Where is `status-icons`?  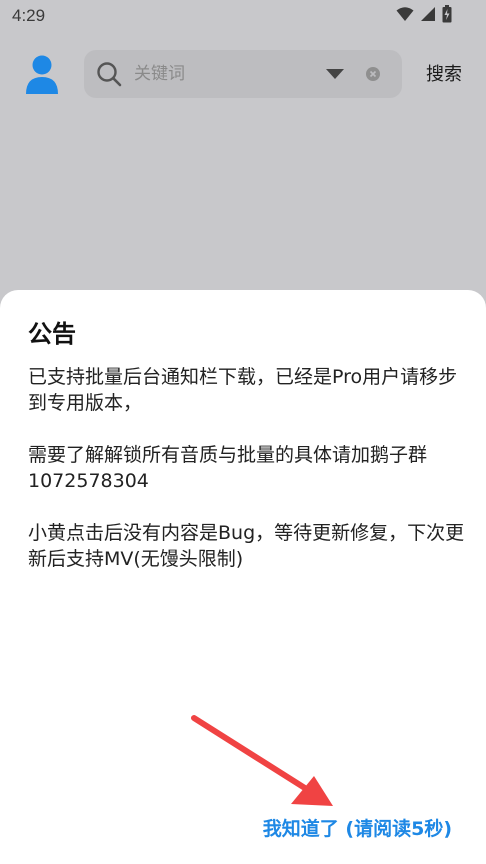
status-icons is located at coordinates (424, 14).